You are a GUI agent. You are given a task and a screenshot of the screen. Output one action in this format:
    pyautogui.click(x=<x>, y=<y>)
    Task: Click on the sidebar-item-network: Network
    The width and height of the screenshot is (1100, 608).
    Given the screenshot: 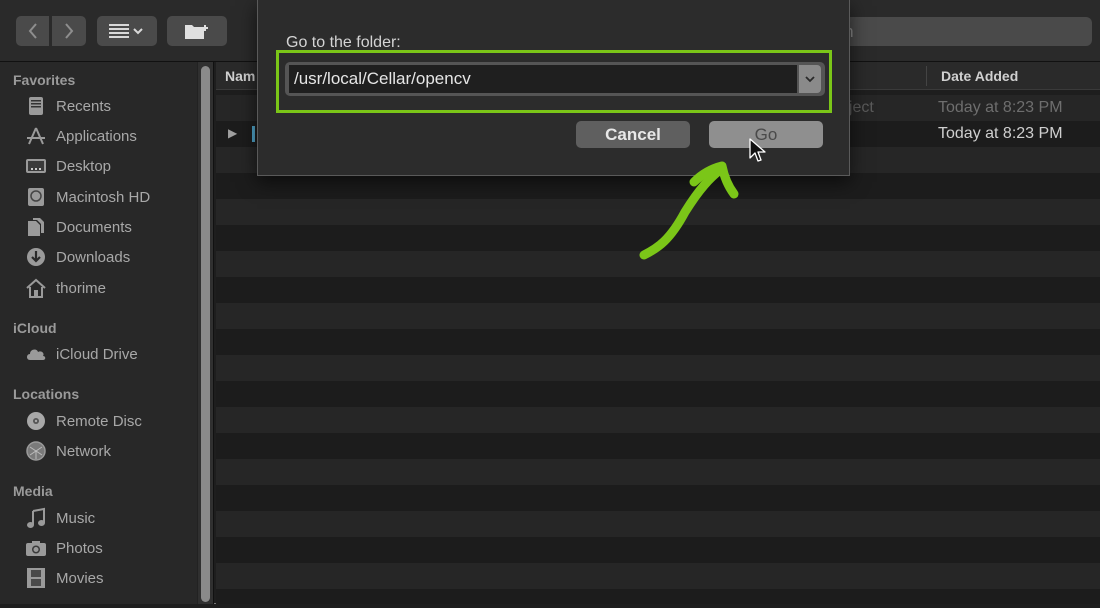 What is the action you would take?
    pyautogui.click(x=67, y=451)
    